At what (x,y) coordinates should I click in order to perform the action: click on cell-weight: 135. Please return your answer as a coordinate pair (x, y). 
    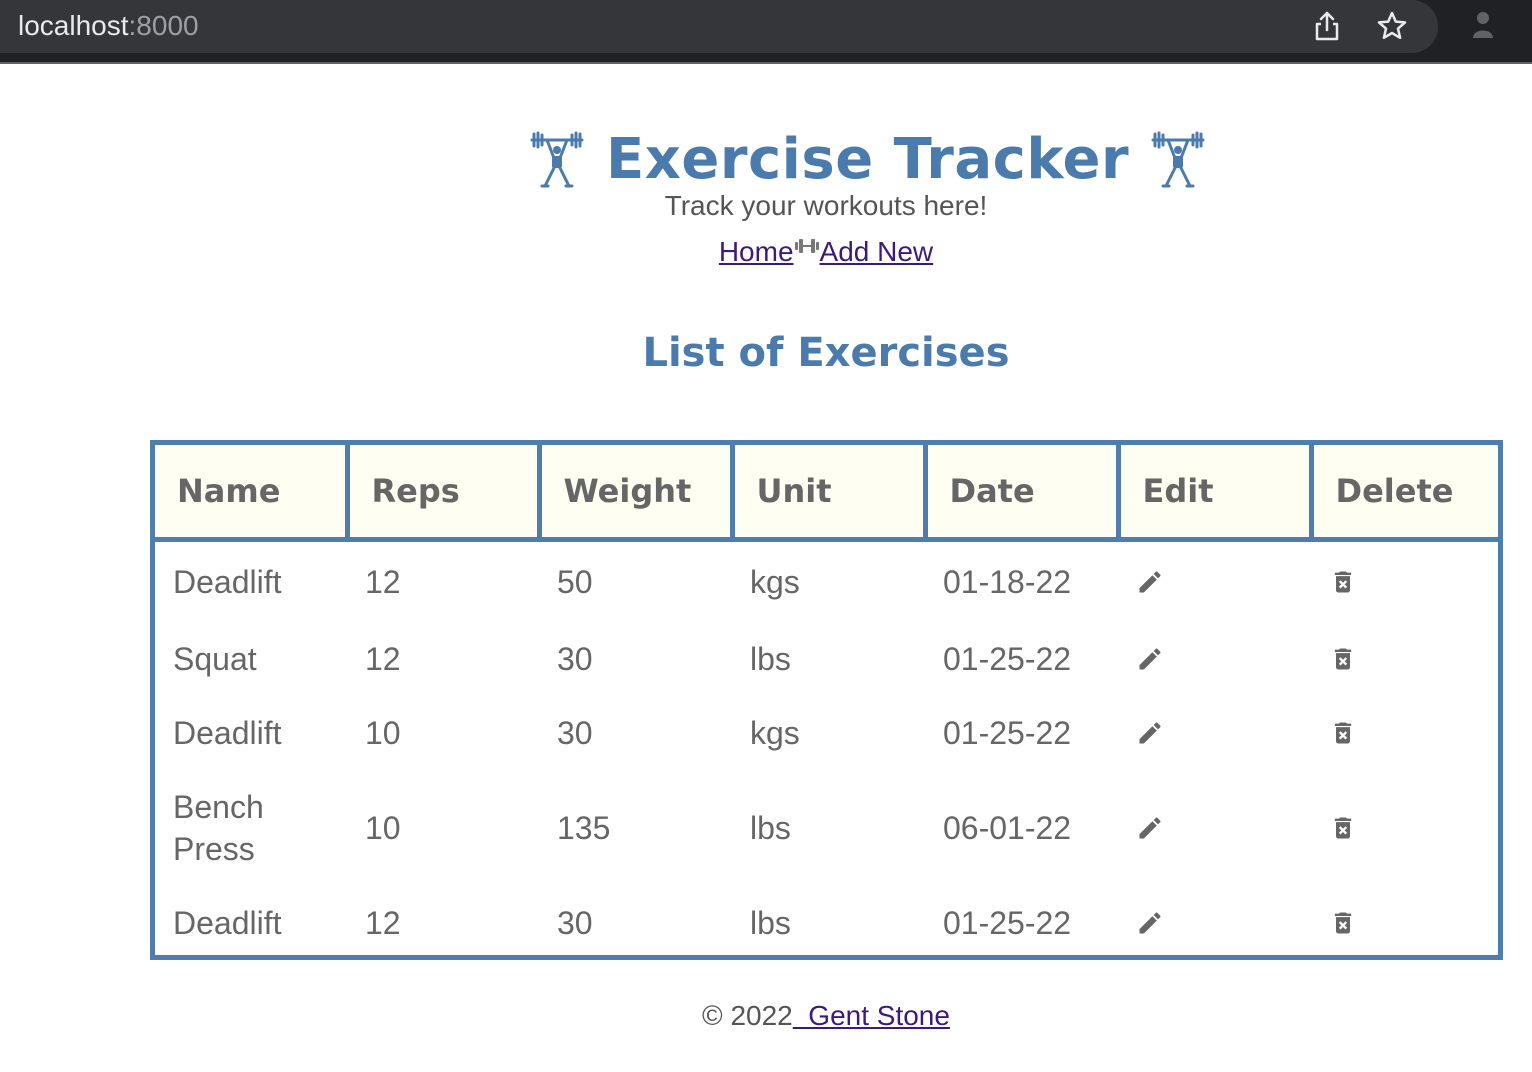
    Looking at the image, I should click on (584, 827).